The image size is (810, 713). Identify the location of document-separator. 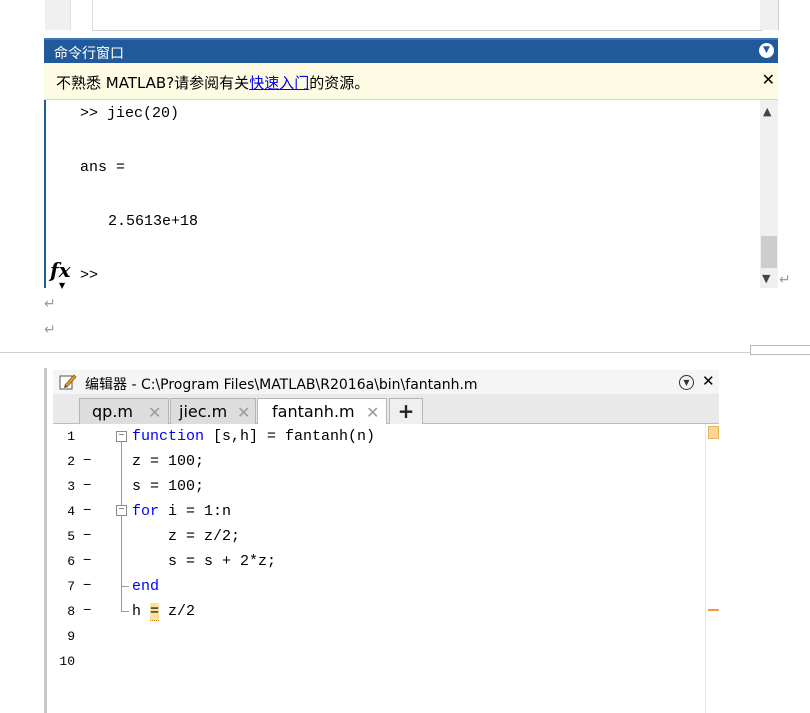
(405, 352).